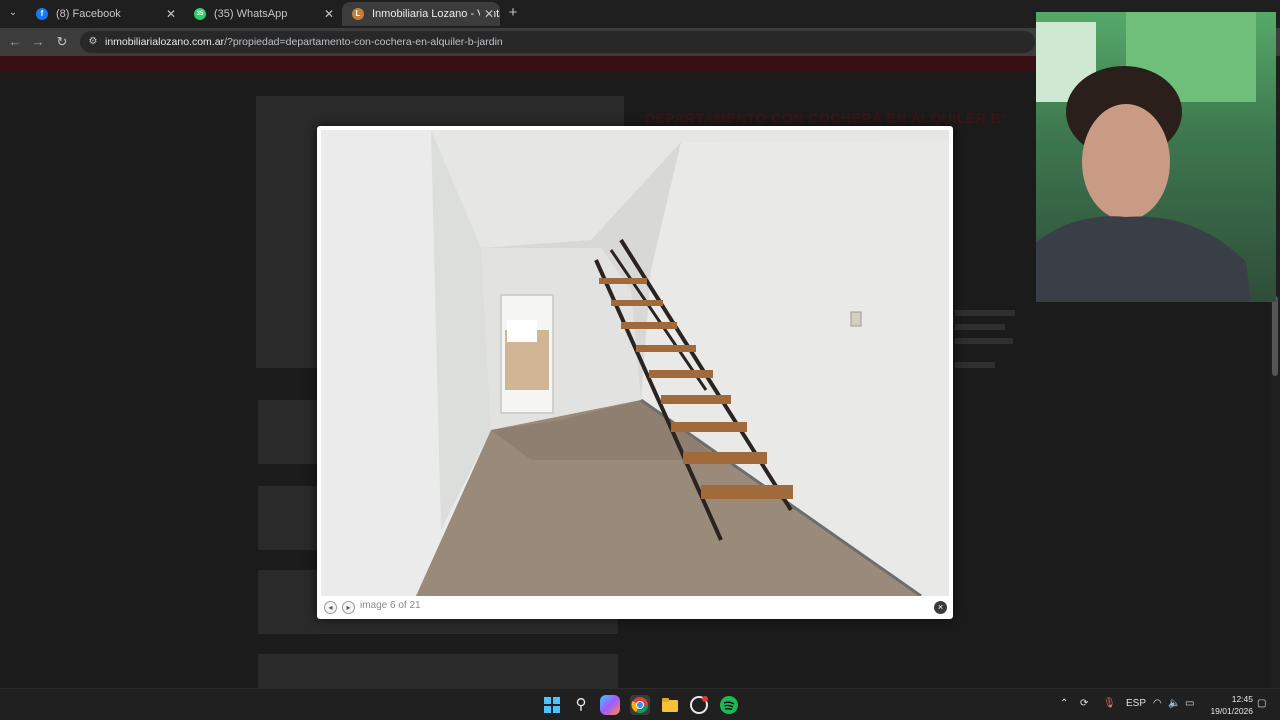  I want to click on tab-title: (8) Facebook, so click(88, 14).